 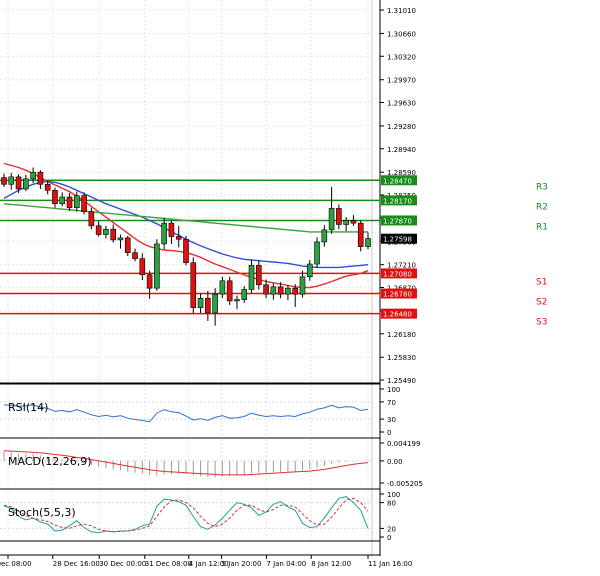 I want to click on indicator-tick-label: 0.004199, so click(x=403, y=444).